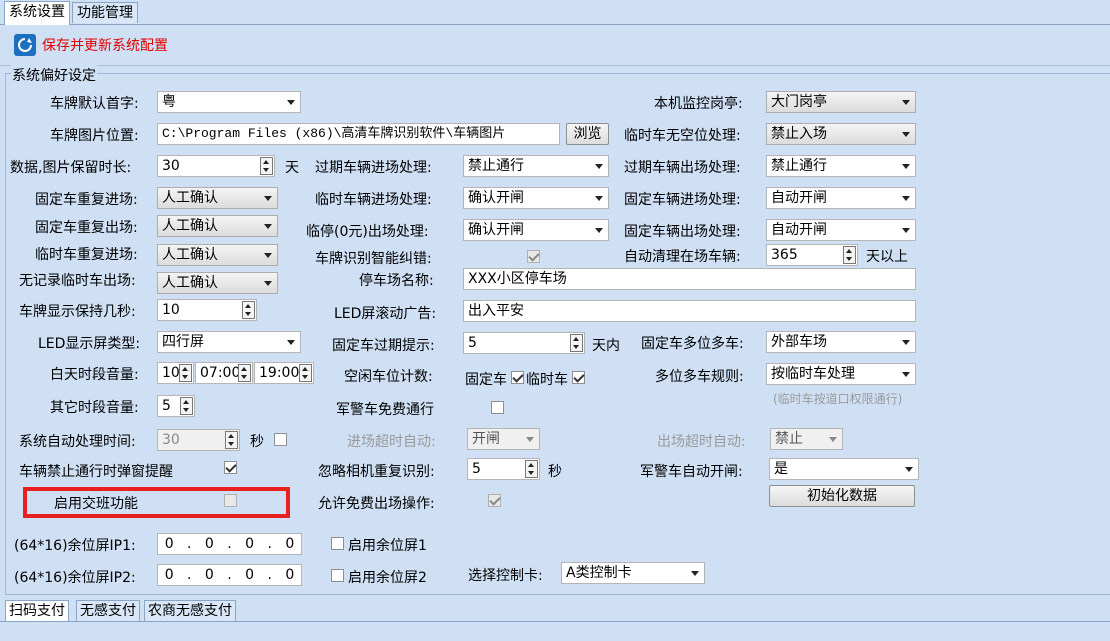 The image size is (1110, 641). I want to click on image-path-label: 车牌图片位置:, so click(94, 136).